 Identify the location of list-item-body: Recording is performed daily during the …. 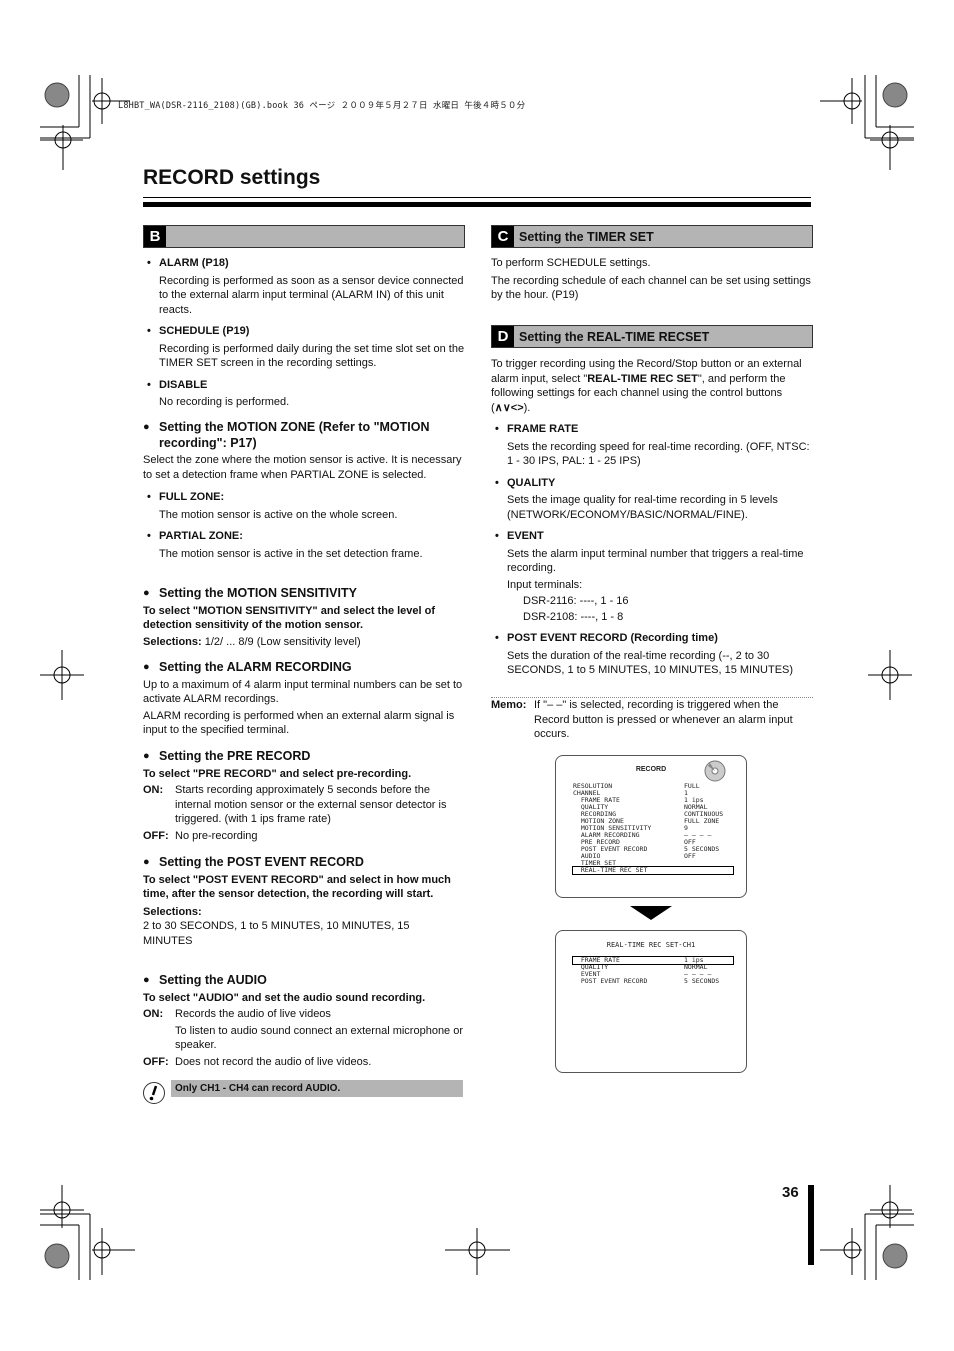
(312, 356).